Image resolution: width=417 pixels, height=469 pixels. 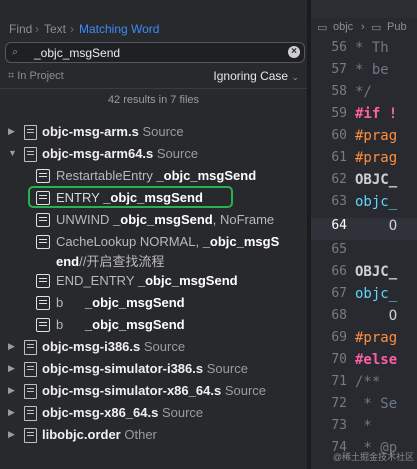 What do you see at coordinates (364, 9) in the screenshot?
I see `editor-toolbar` at bounding box center [364, 9].